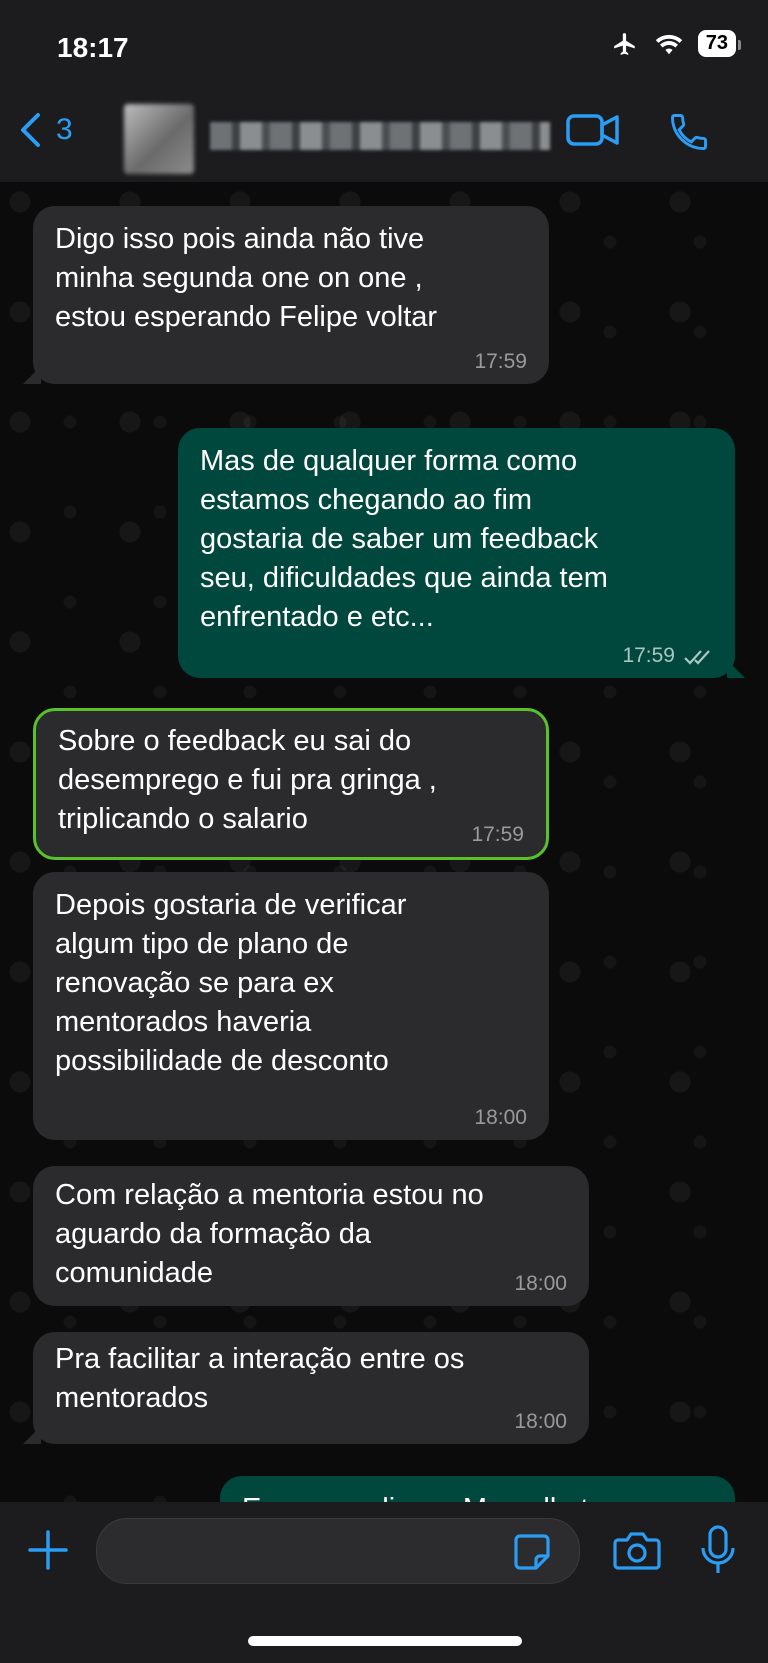  What do you see at coordinates (385, 1641) in the screenshot?
I see `home-indicator` at bounding box center [385, 1641].